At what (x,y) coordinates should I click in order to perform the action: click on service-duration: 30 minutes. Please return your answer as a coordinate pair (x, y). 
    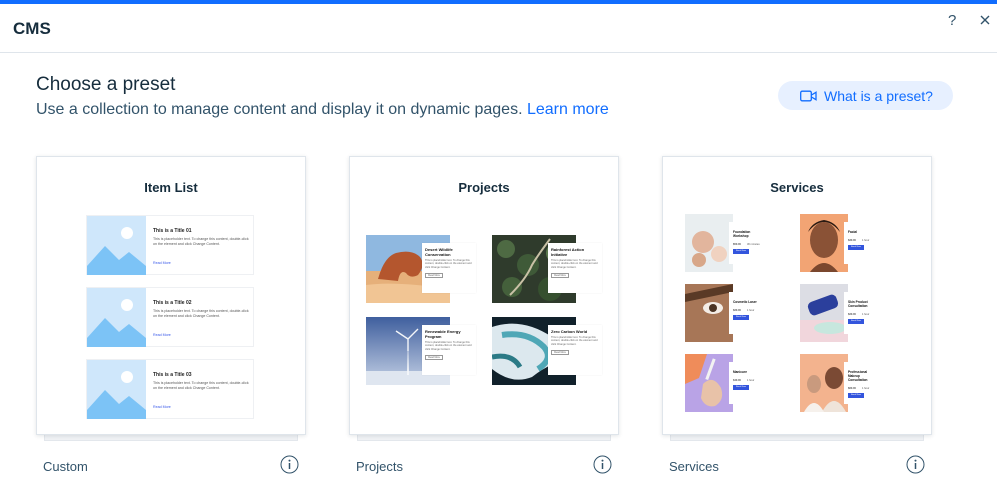
    Looking at the image, I should click on (753, 244).